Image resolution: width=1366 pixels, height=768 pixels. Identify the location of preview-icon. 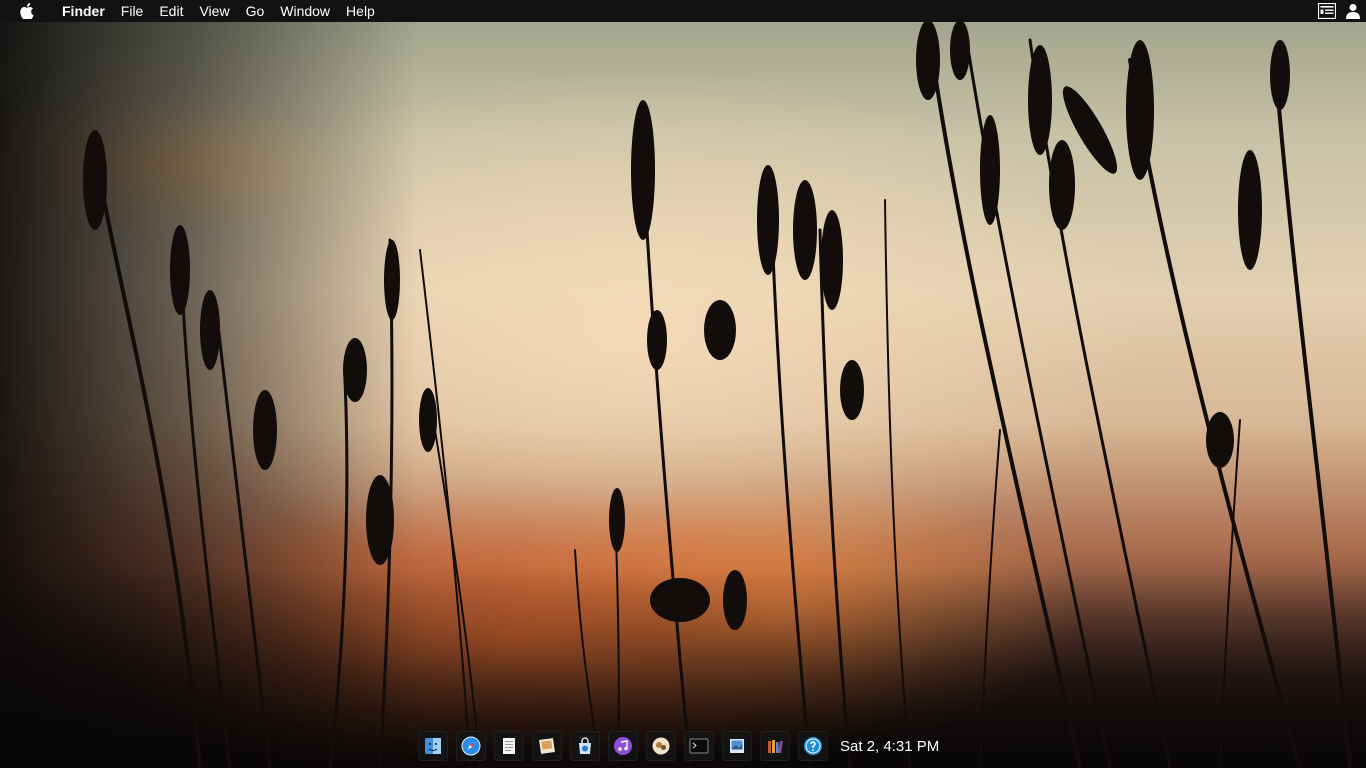
(547, 746).